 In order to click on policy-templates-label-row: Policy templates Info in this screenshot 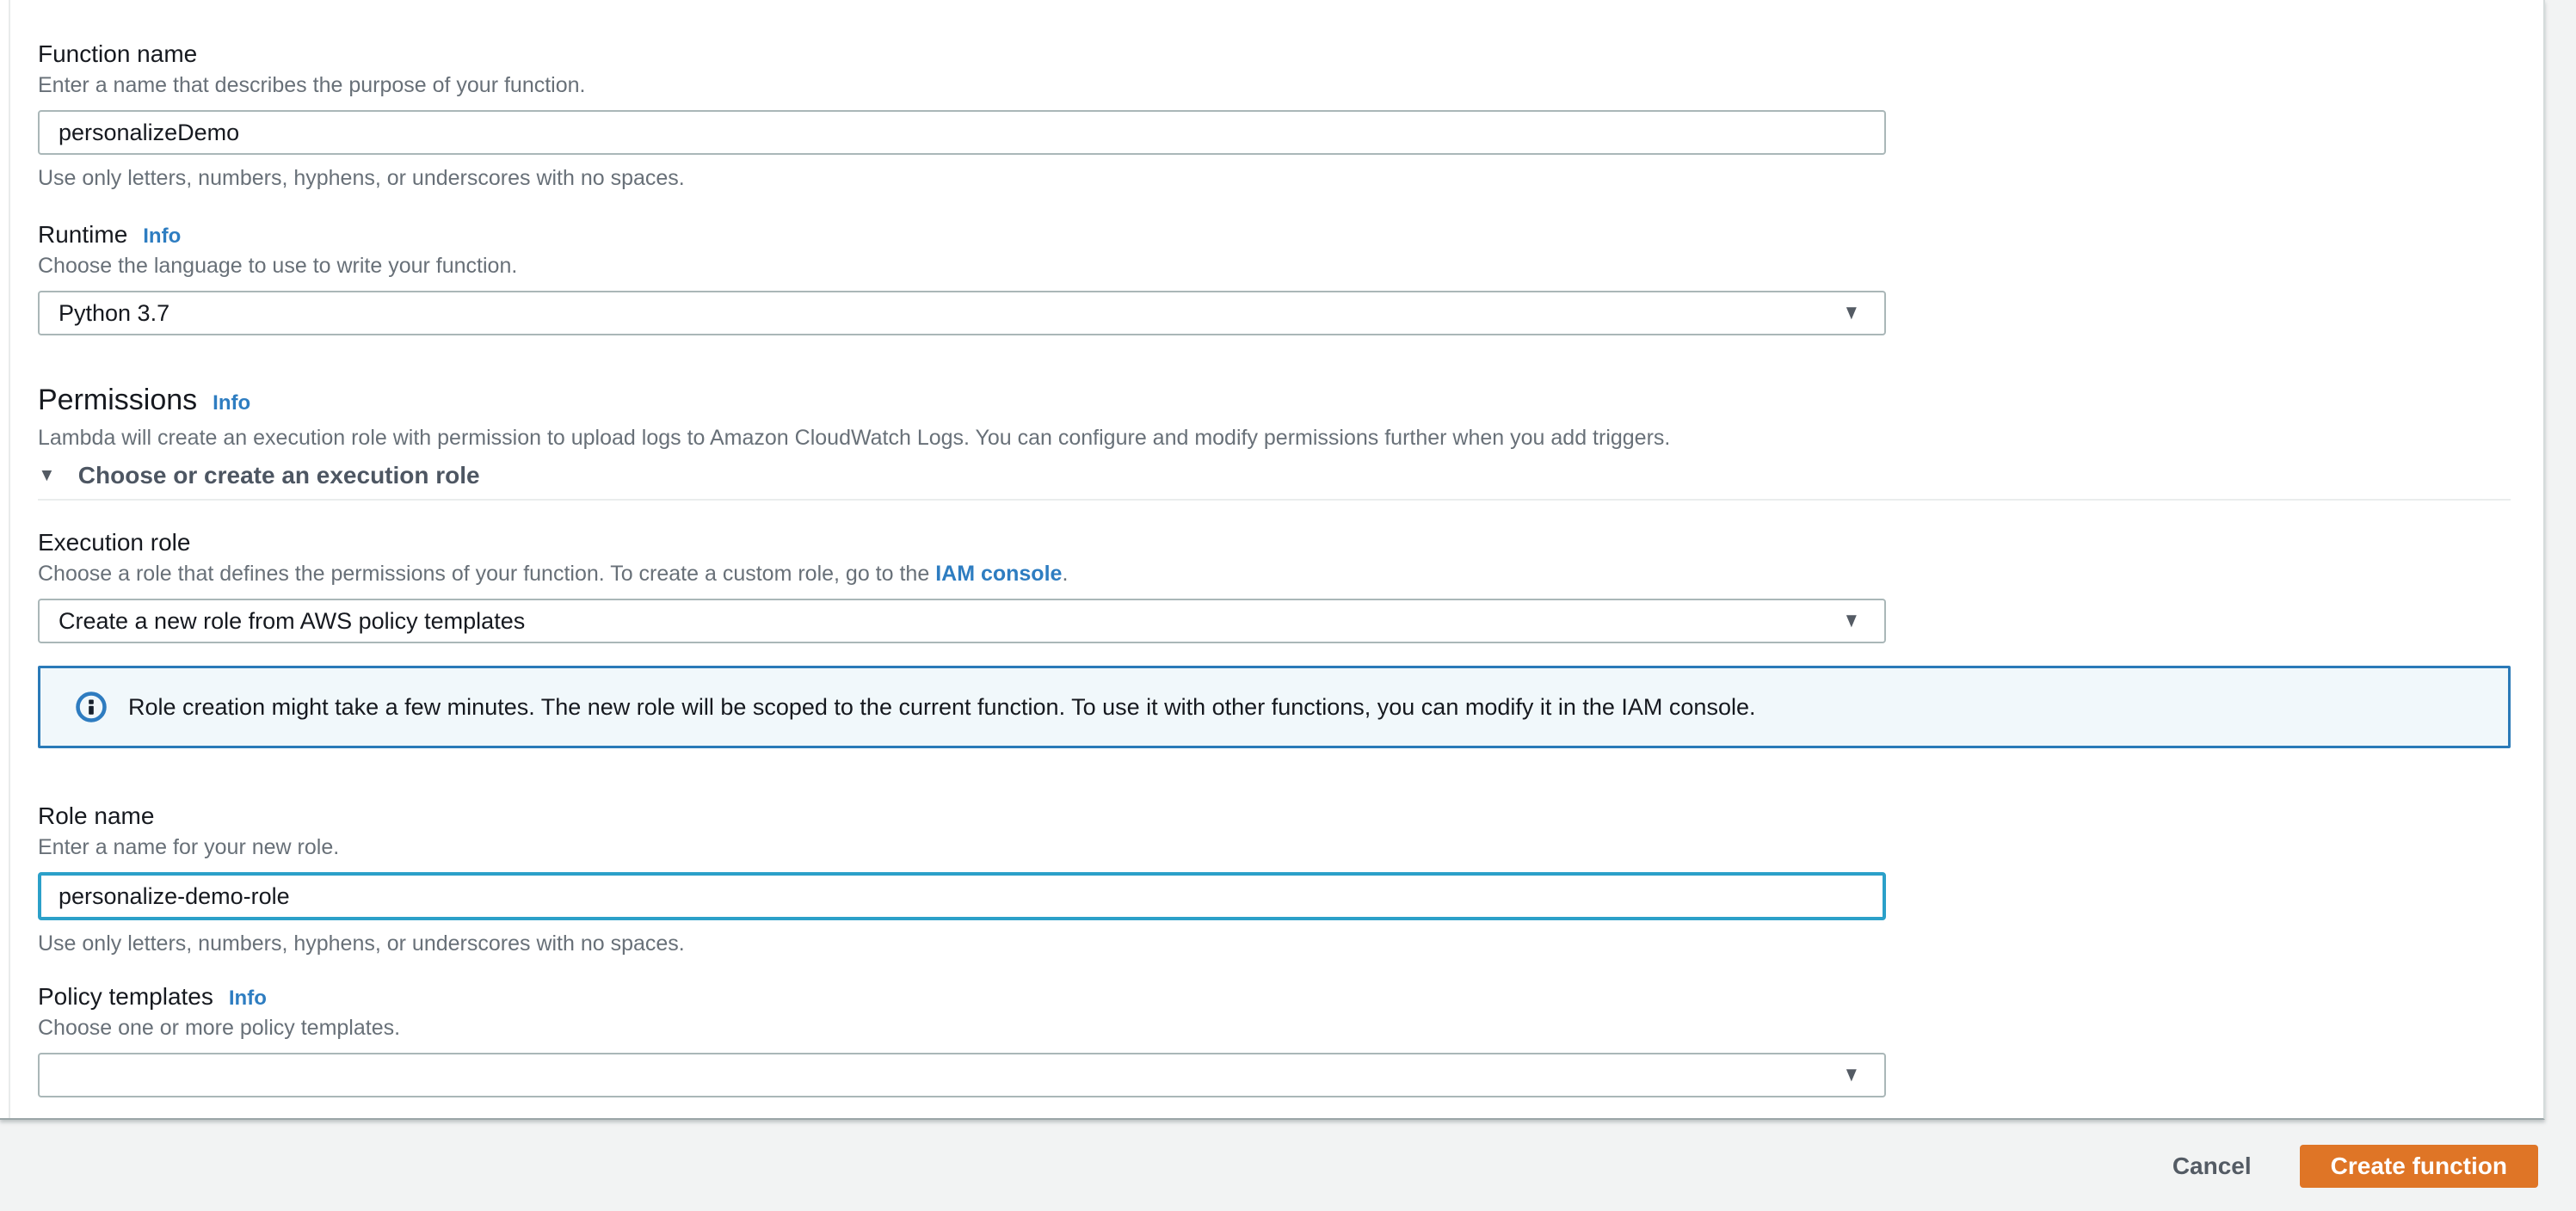, I will do `click(1275, 996)`.